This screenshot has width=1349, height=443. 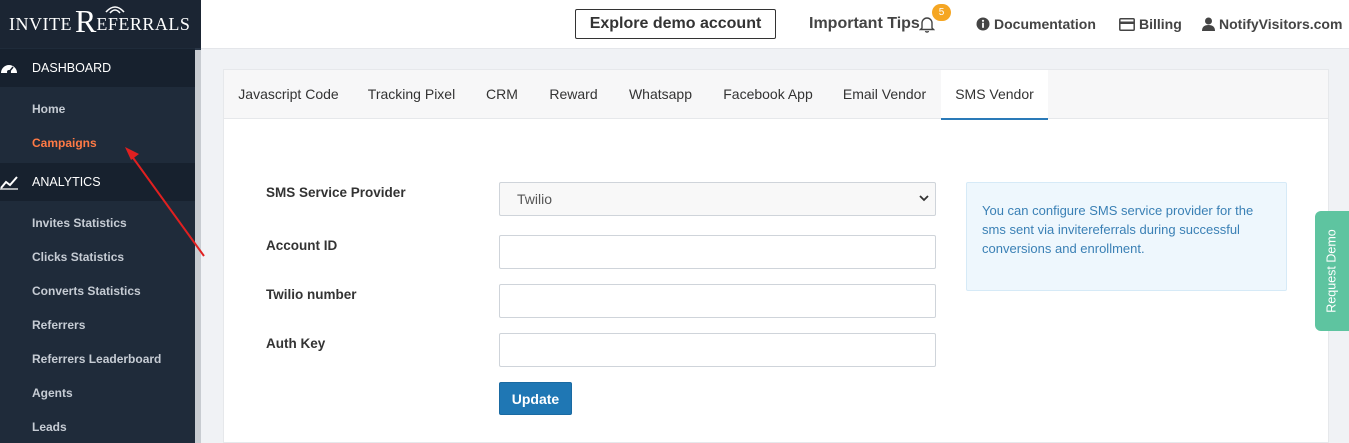 I want to click on sidebar-item-home: Home, so click(x=48, y=109).